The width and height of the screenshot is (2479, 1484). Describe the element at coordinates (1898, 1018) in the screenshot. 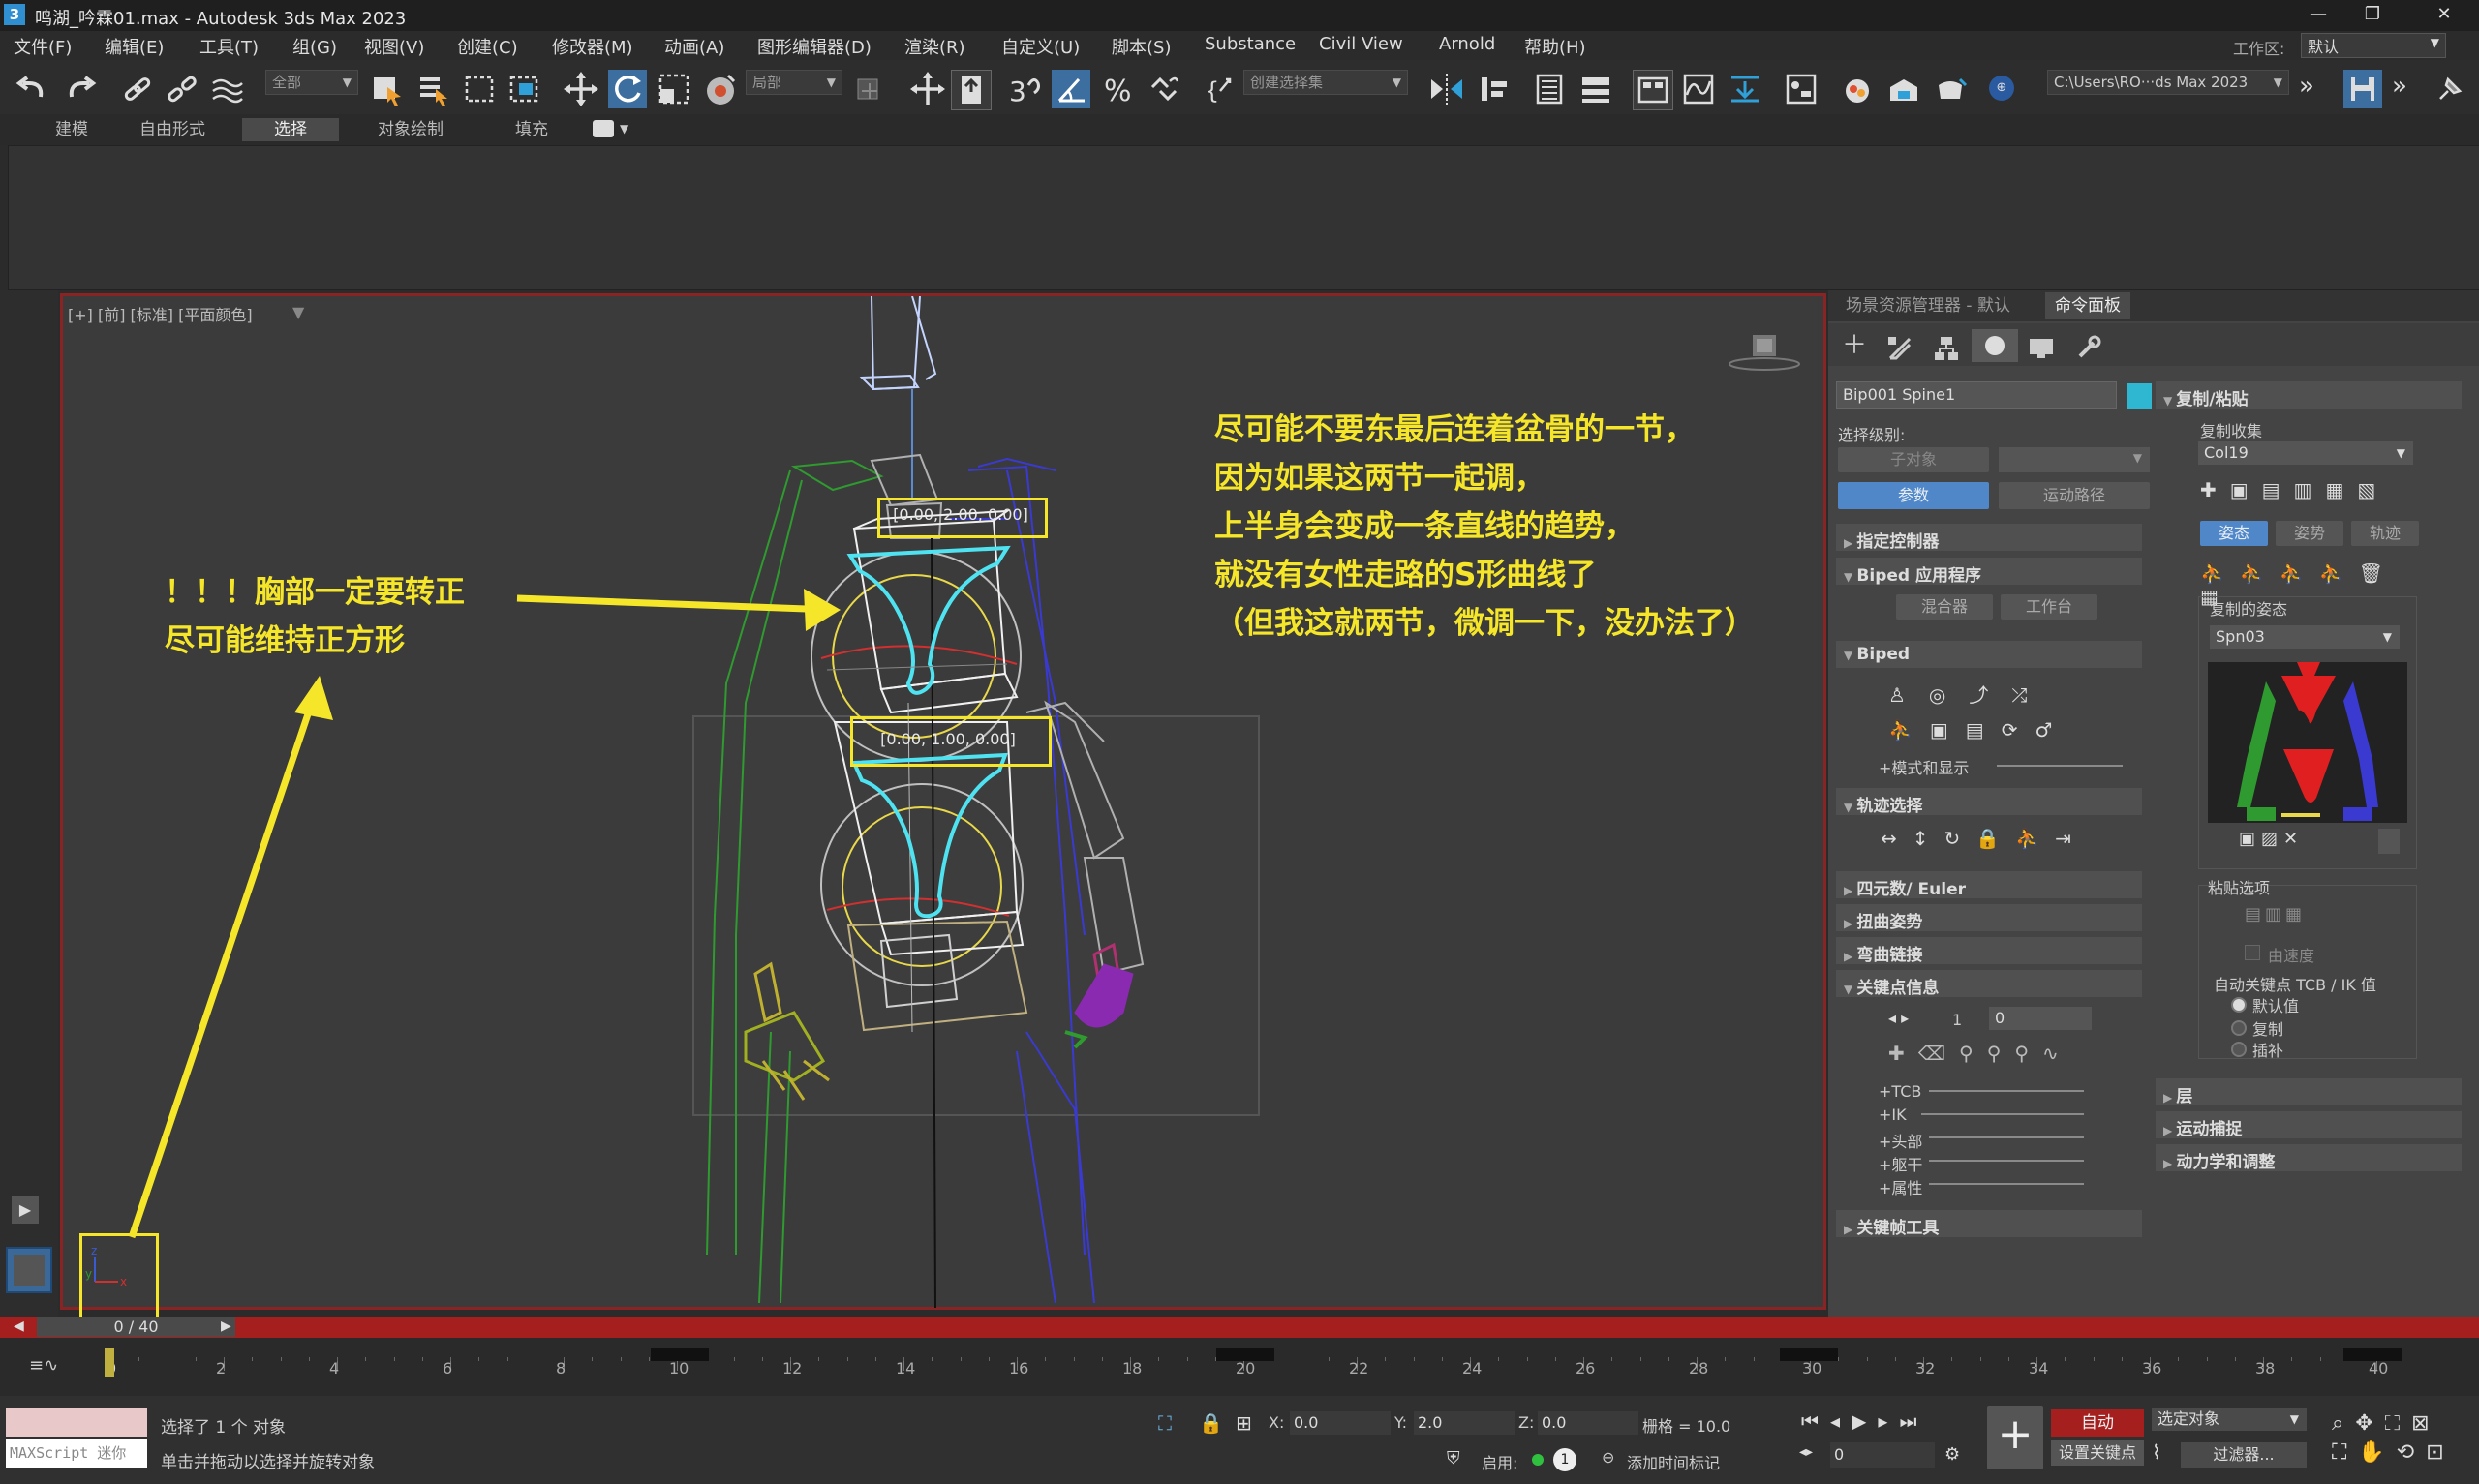

I see `key-prev-next-icon: ◂ ▸` at that location.